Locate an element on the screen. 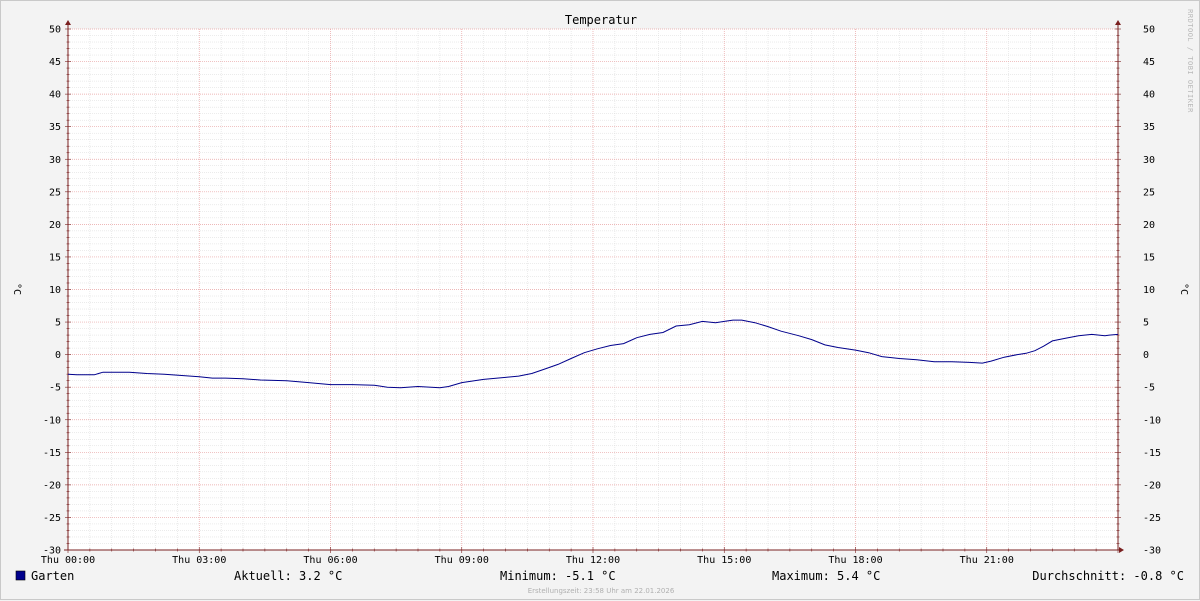 The width and height of the screenshot is (1200, 601). y-tick-label-right: 50 is located at coordinates (1149, 30).